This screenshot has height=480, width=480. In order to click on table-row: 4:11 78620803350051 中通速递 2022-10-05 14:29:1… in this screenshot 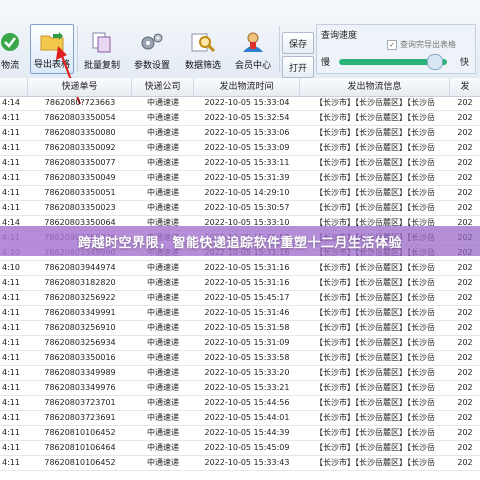, I will do `click(240, 193)`.